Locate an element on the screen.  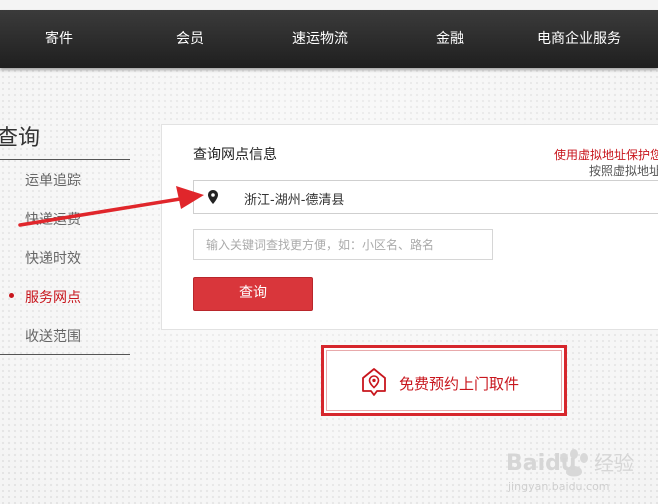
active-indicator is located at coordinates (11, 295).